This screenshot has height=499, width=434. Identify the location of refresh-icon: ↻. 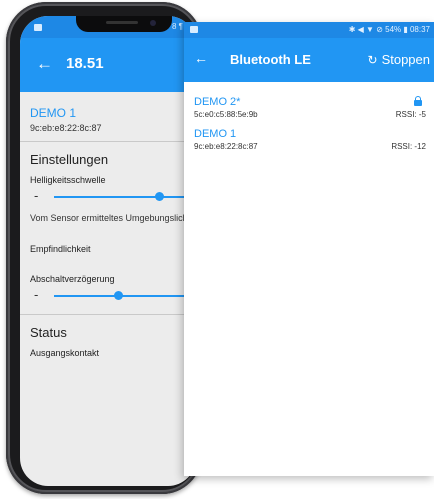
(372, 60).